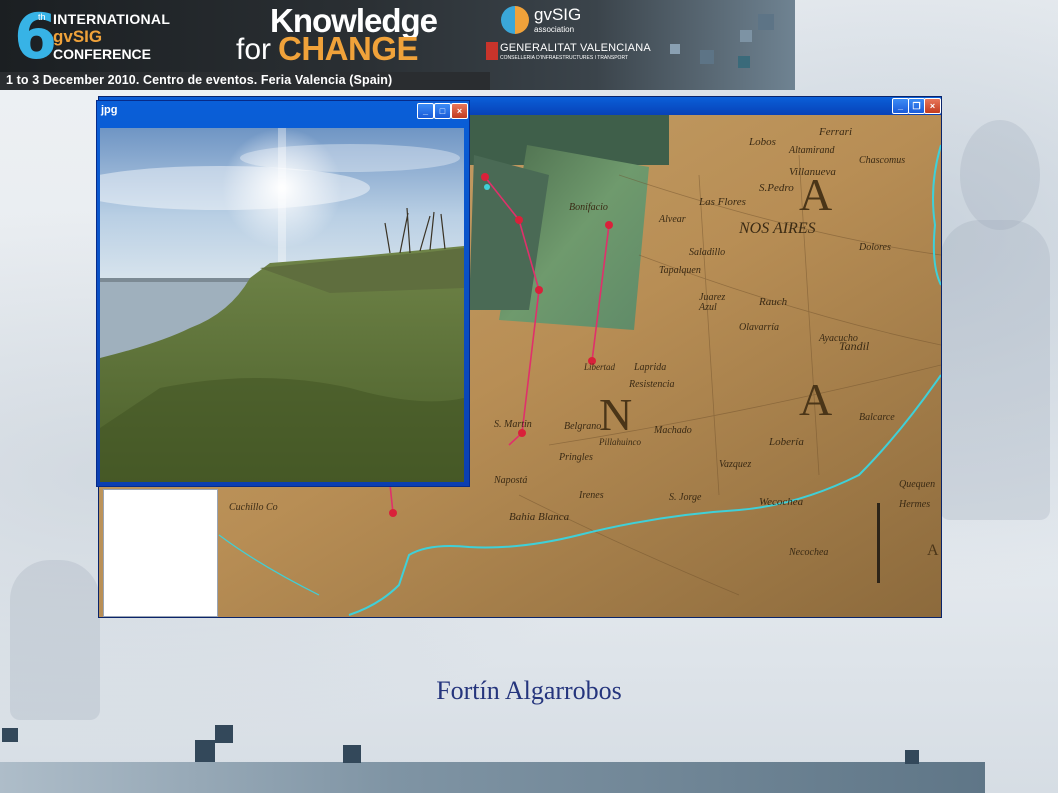 This screenshot has height=793, width=1058. What do you see at coordinates (917, 484) in the screenshot?
I see `map-place-label: Quequen` at bounding box center [917, 484].